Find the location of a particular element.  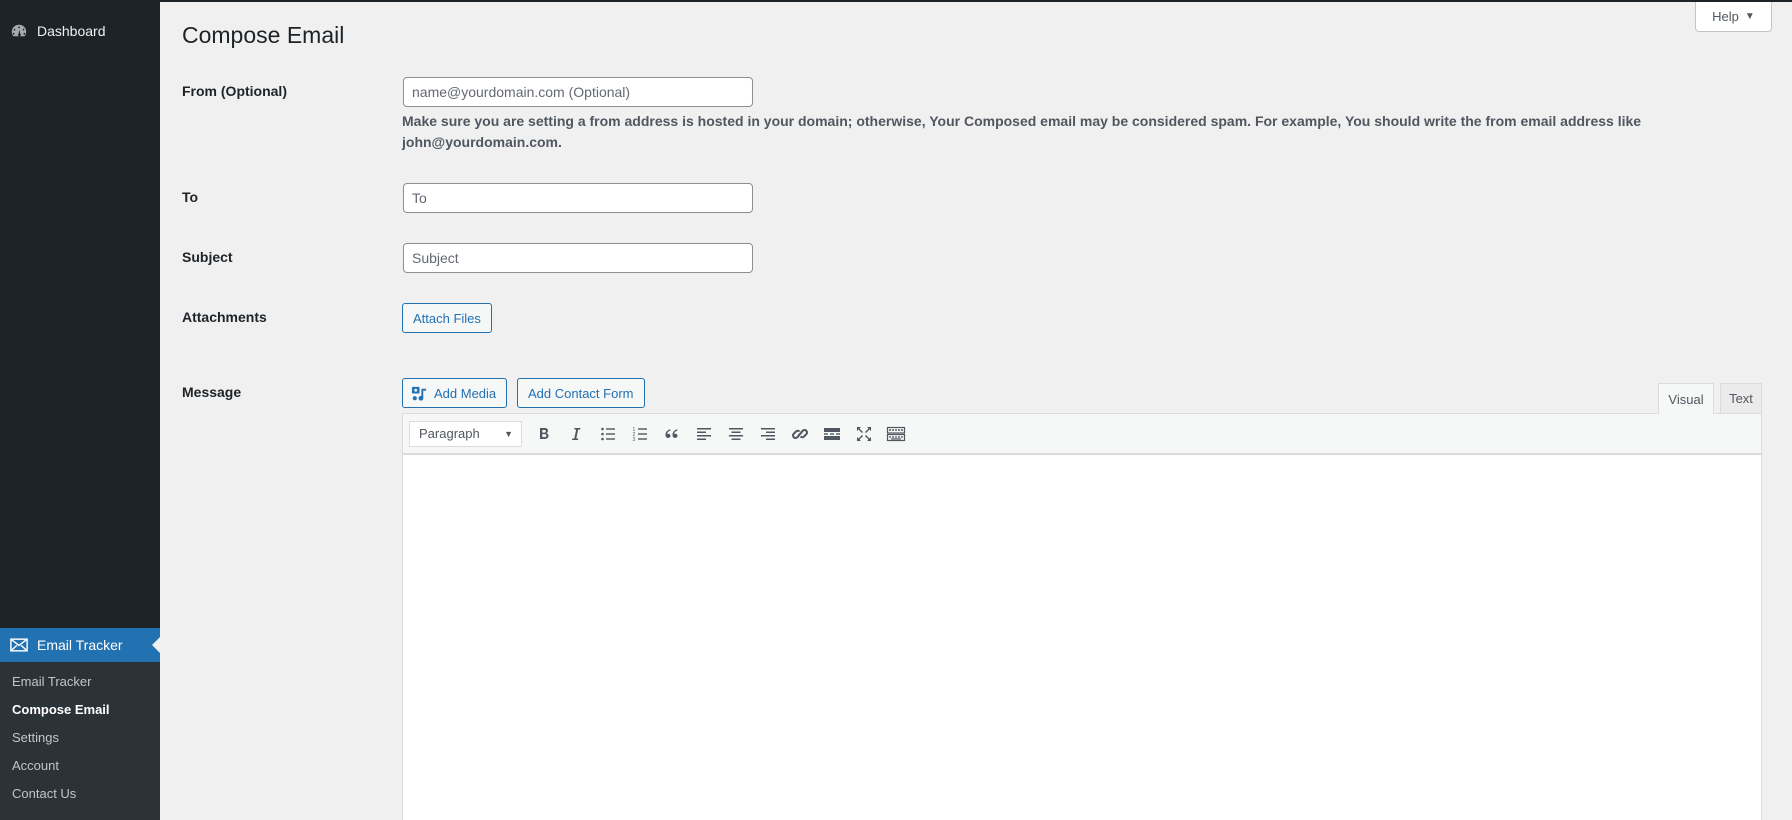

sidebar-item-label: Dashboard is located at coordinates (71, 31).